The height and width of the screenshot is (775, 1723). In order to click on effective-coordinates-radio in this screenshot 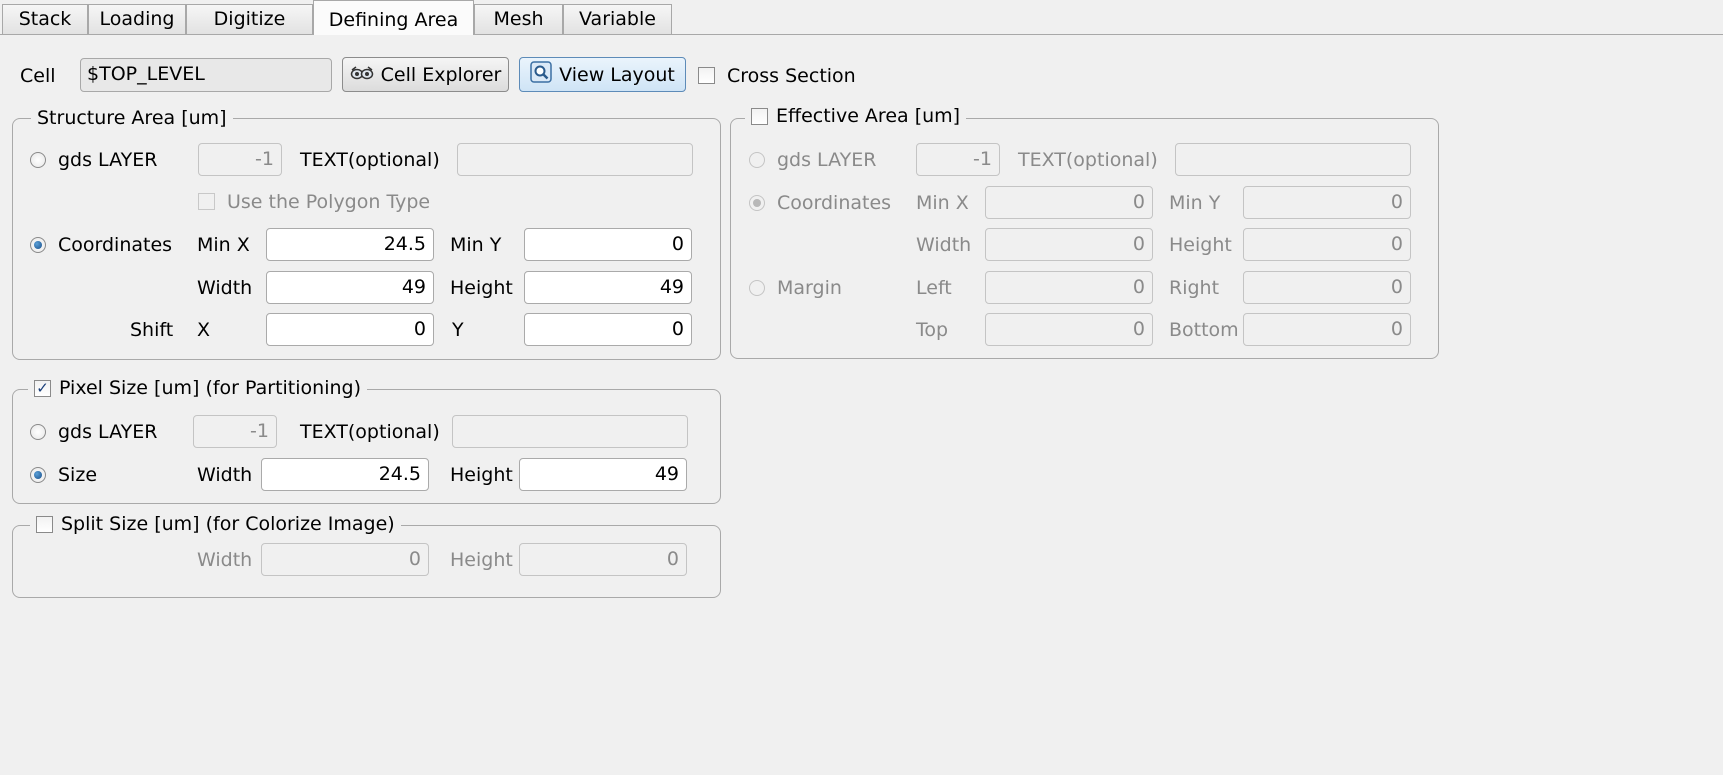, I will do `click(757, 203)`.